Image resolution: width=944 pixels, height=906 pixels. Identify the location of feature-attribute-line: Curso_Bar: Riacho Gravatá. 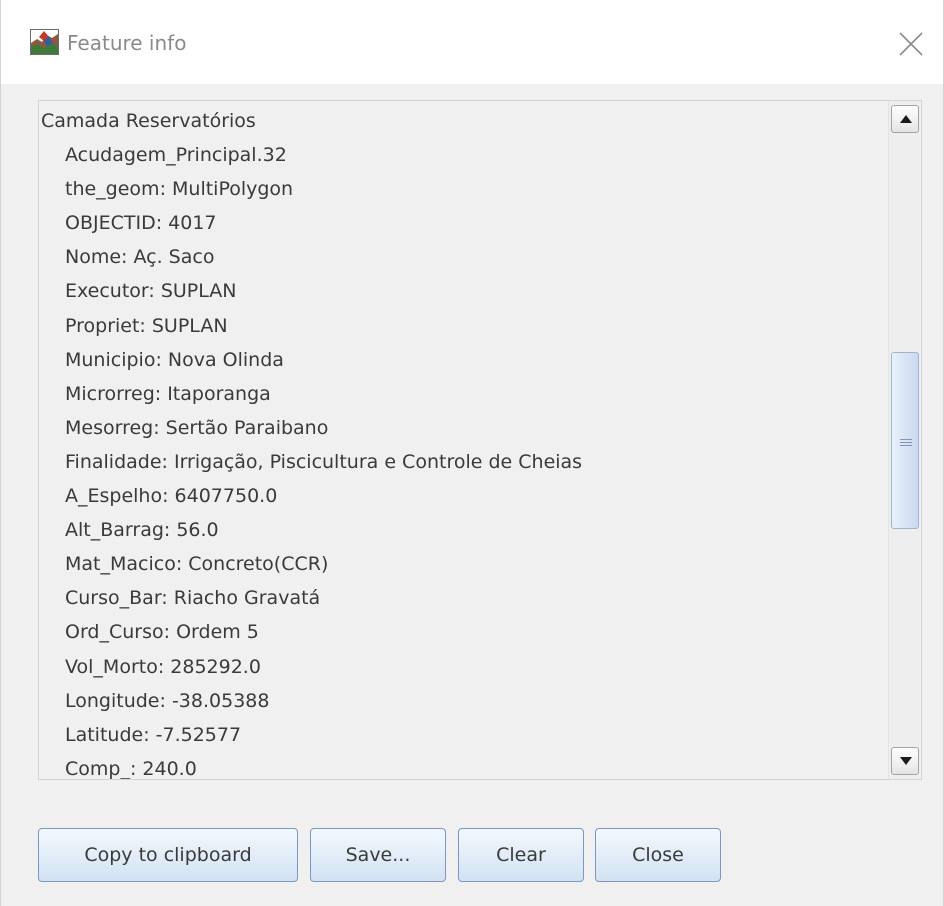
(193, 598).